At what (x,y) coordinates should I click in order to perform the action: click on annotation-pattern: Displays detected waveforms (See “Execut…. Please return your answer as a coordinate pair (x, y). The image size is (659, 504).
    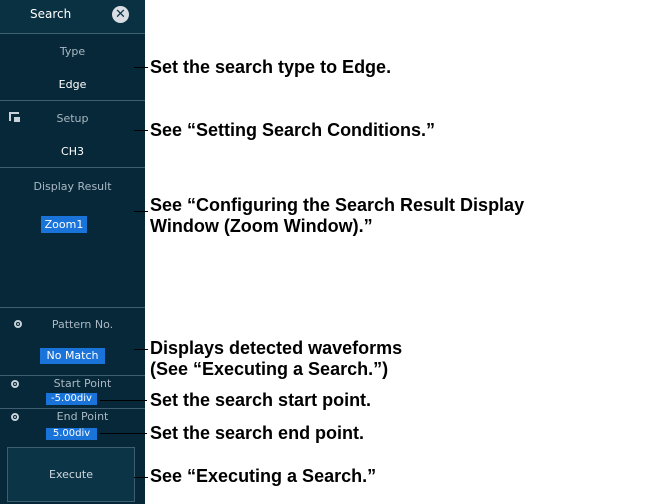
    Looking at the image, I should click on (276, 359).